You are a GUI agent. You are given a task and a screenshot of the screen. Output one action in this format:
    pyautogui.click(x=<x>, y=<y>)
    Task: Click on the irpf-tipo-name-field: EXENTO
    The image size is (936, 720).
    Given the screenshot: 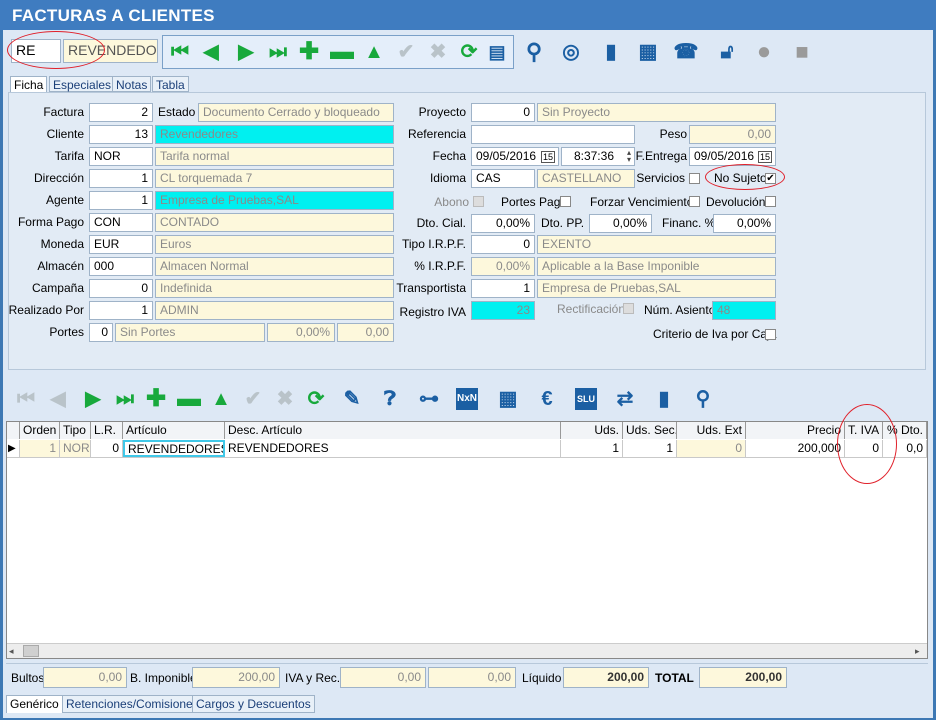 What is the action you would take?
    pyautogui.click(x=656, y=244)
    